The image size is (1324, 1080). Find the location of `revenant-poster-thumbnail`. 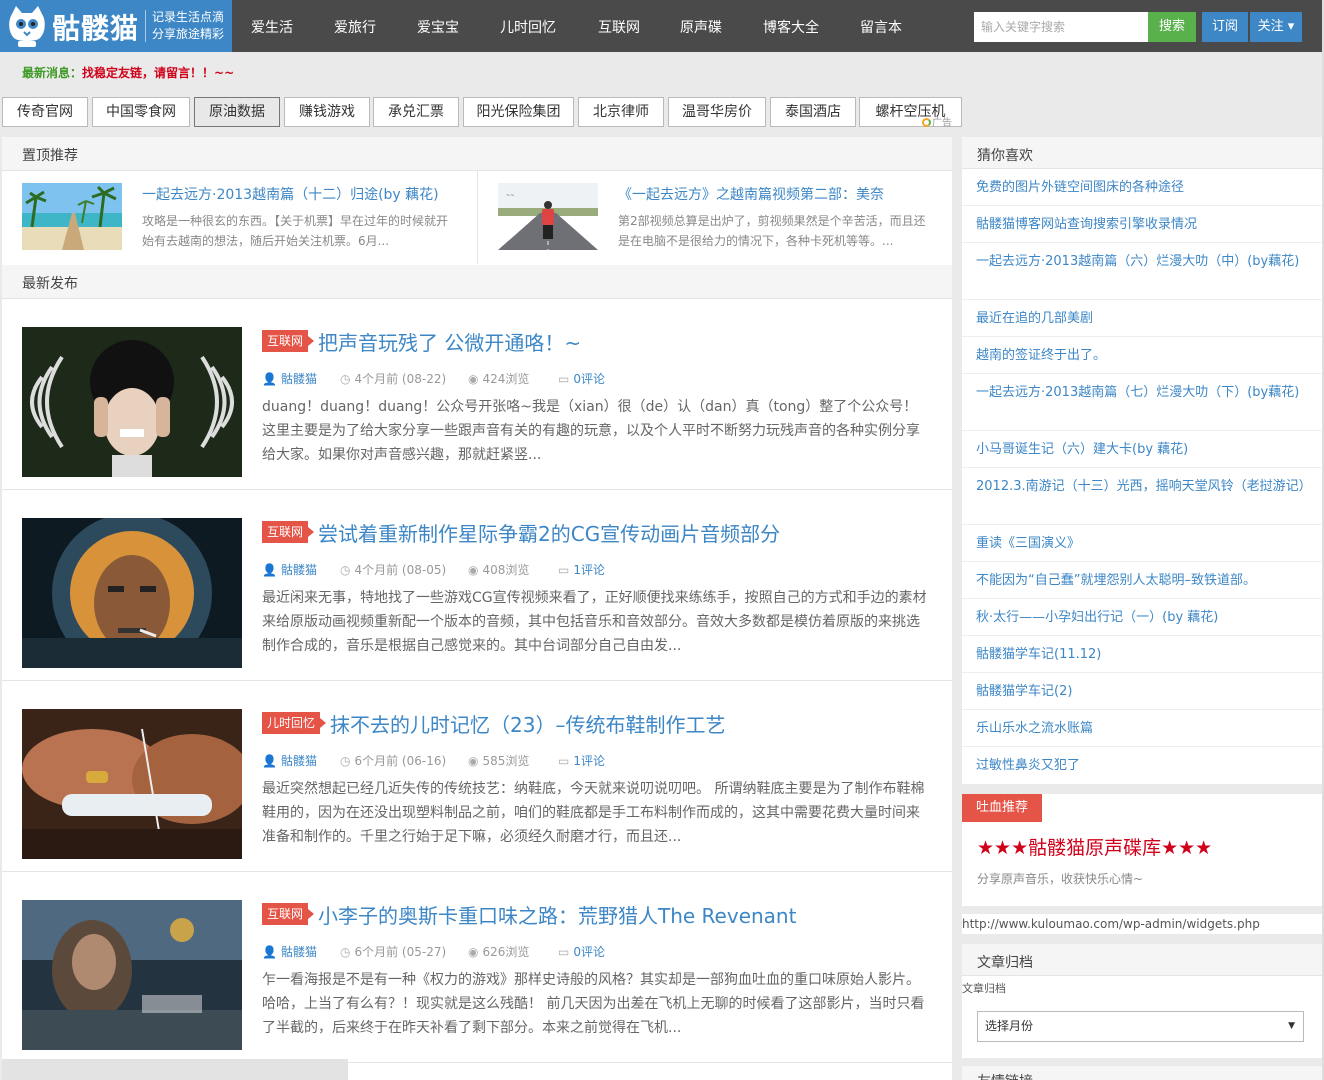

revenant-poster-thumbnail is located at coordinates (132, 975).